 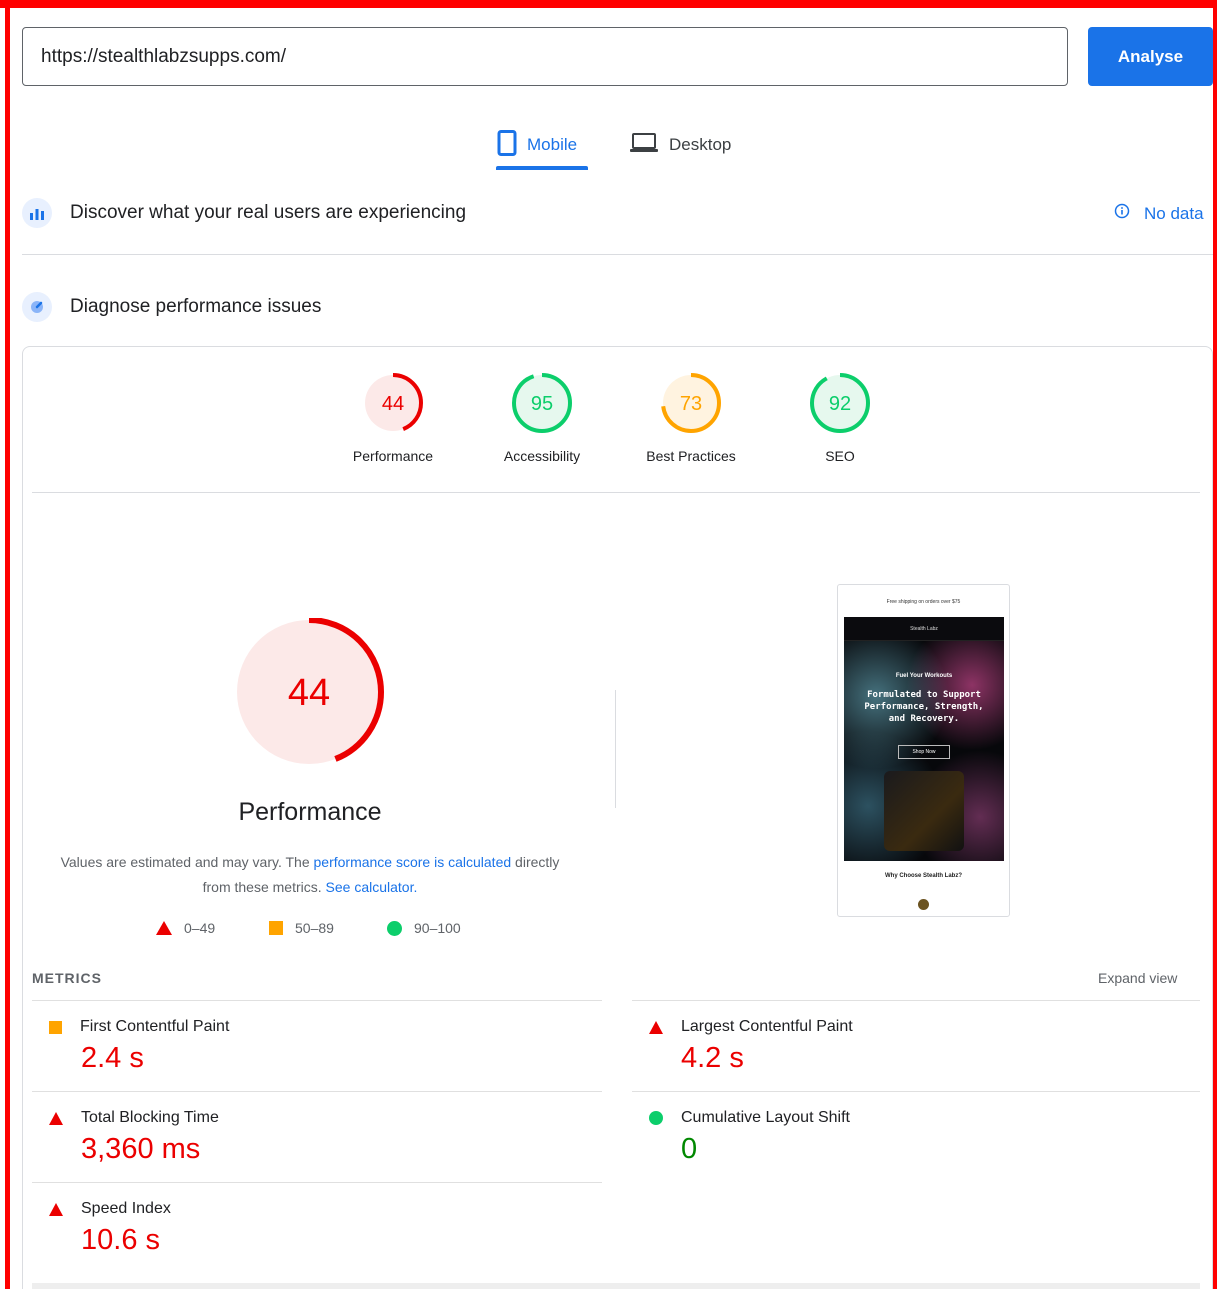 I want to click on metric-value: 0, so click(x=689, y=1149).